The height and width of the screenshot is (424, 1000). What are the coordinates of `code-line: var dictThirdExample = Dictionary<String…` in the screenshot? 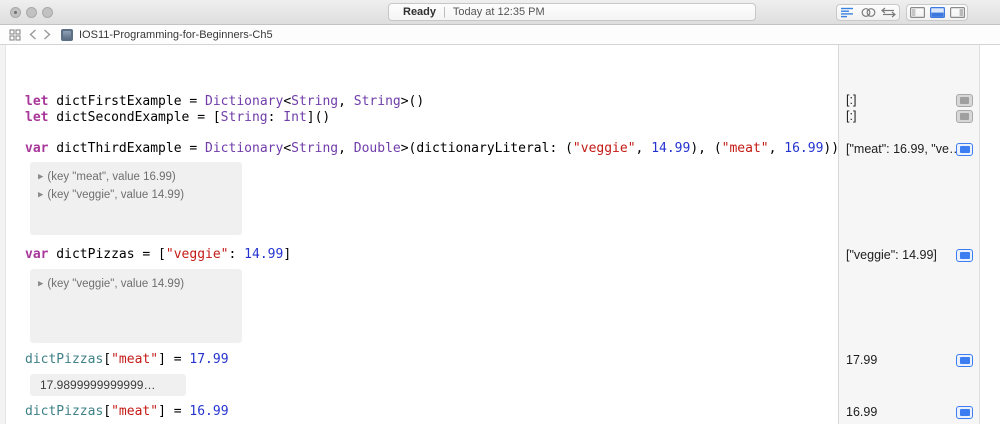 It's located at (432, 149).